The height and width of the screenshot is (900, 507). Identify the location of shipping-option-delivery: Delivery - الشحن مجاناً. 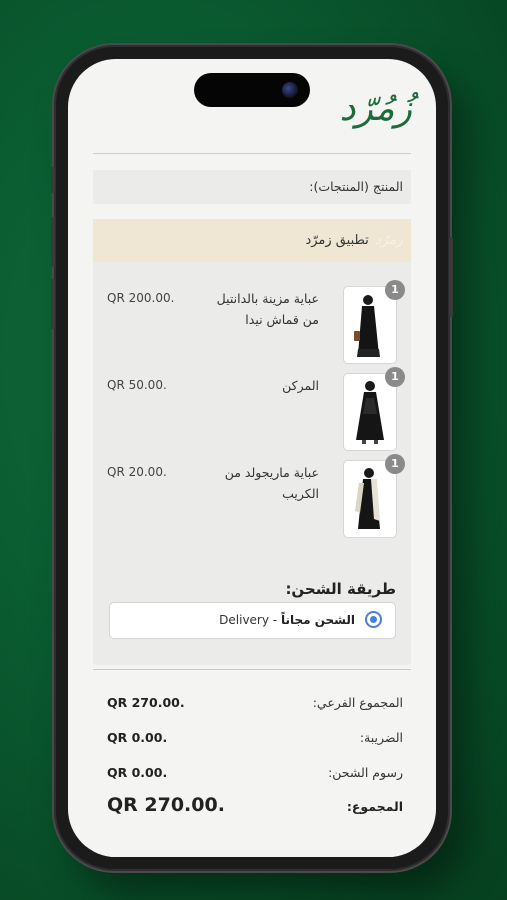
(252, 620).